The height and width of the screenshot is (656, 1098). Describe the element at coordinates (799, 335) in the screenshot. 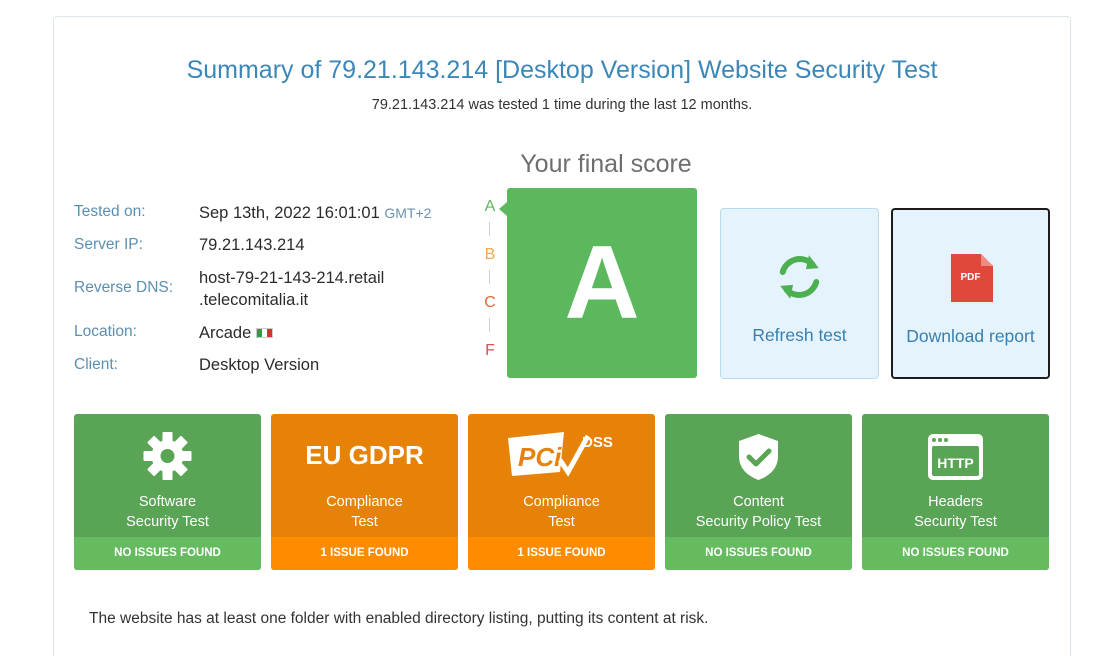

I see `refresh-test-label: Refresh test` at that location.